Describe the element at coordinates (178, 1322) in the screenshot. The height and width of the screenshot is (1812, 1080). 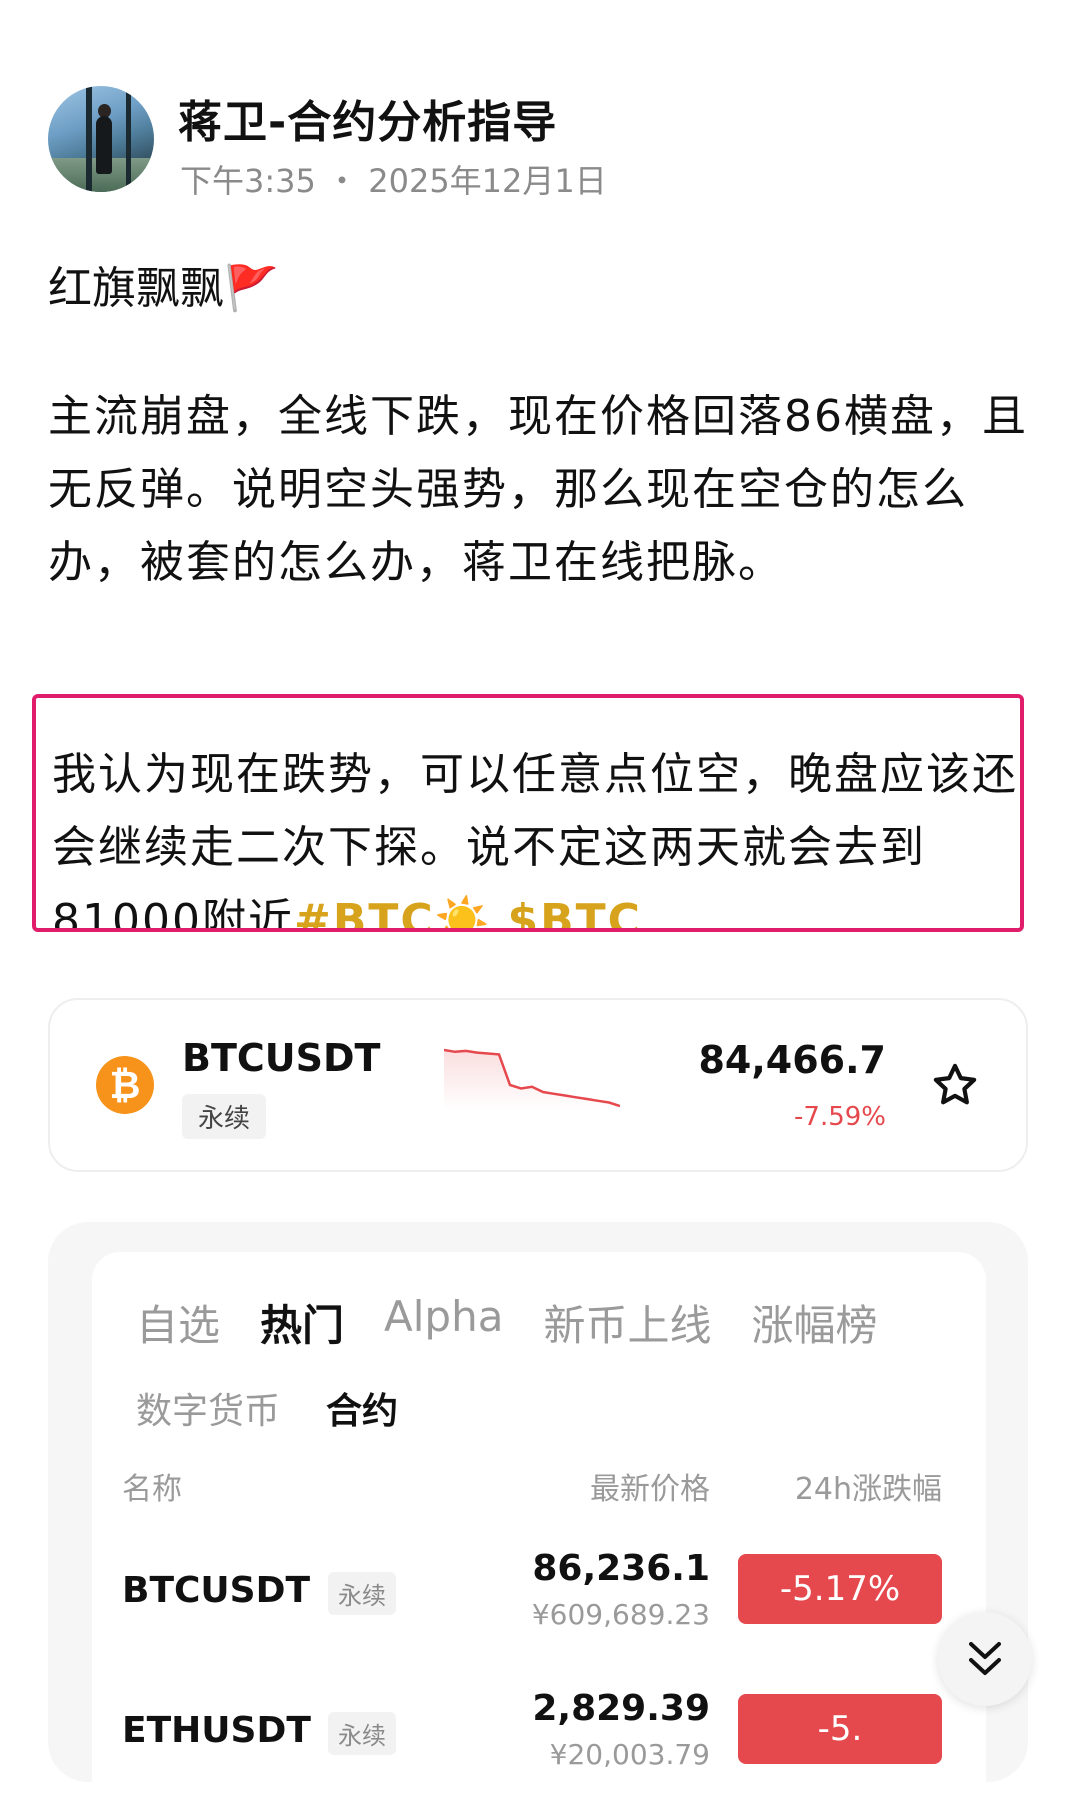
I see `tab-watchlist: 自选` at that location.